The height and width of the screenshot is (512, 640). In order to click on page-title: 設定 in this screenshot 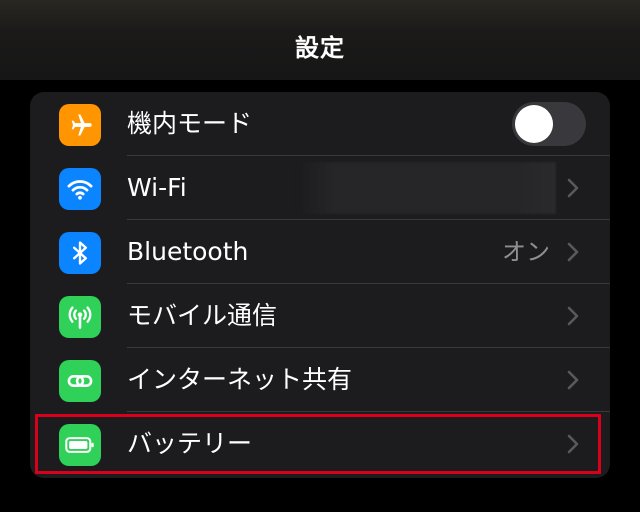, I will do `click(320, 48)`.